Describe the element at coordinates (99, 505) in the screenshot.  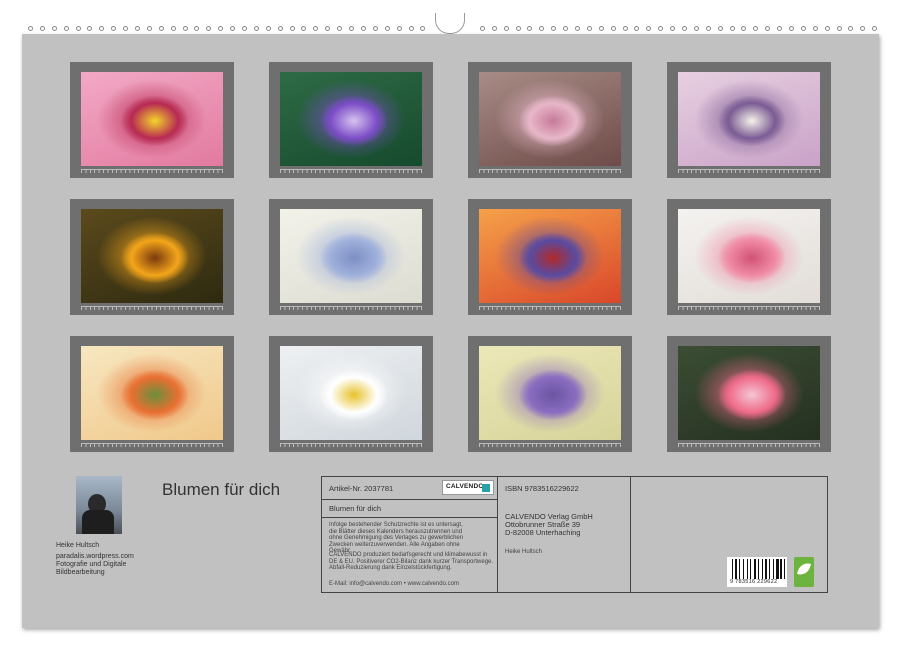
I see `author-photo` at that location.